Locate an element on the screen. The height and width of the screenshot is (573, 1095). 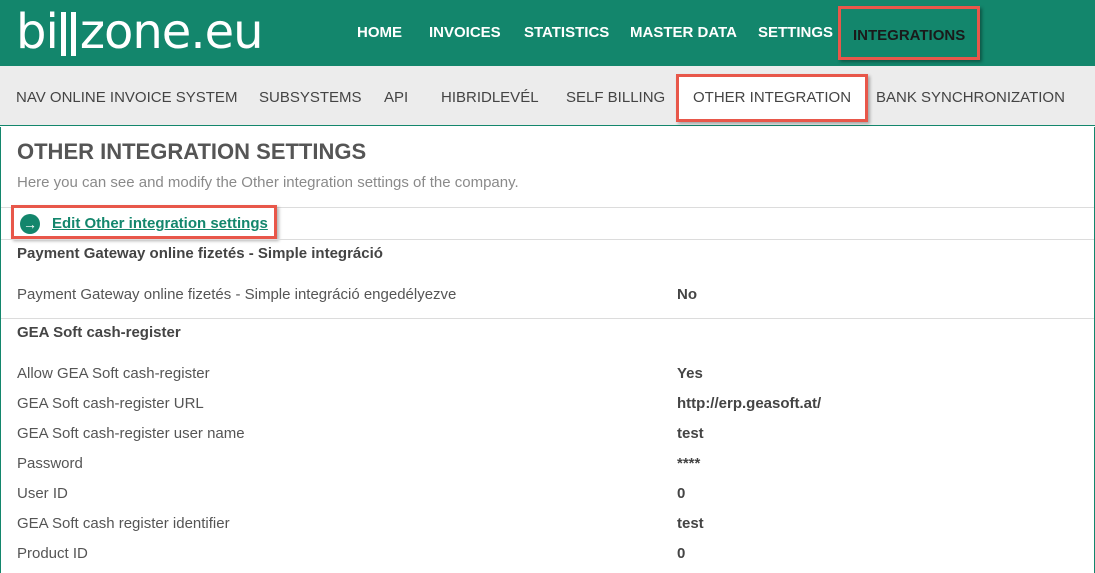
subnav-self-billing: SELF BILLING is located at coordinates (615, 98).